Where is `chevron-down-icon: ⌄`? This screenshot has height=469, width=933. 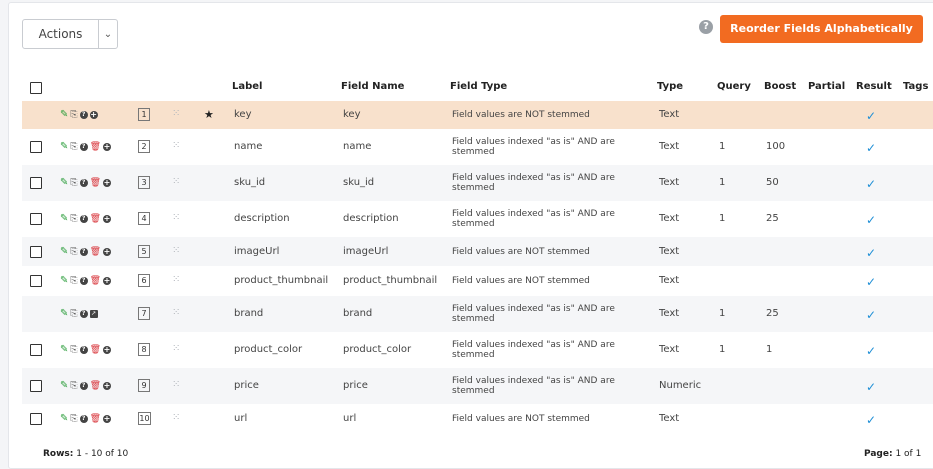 chevron-down-icon: ⌄ is located at coordinates (108, 34).